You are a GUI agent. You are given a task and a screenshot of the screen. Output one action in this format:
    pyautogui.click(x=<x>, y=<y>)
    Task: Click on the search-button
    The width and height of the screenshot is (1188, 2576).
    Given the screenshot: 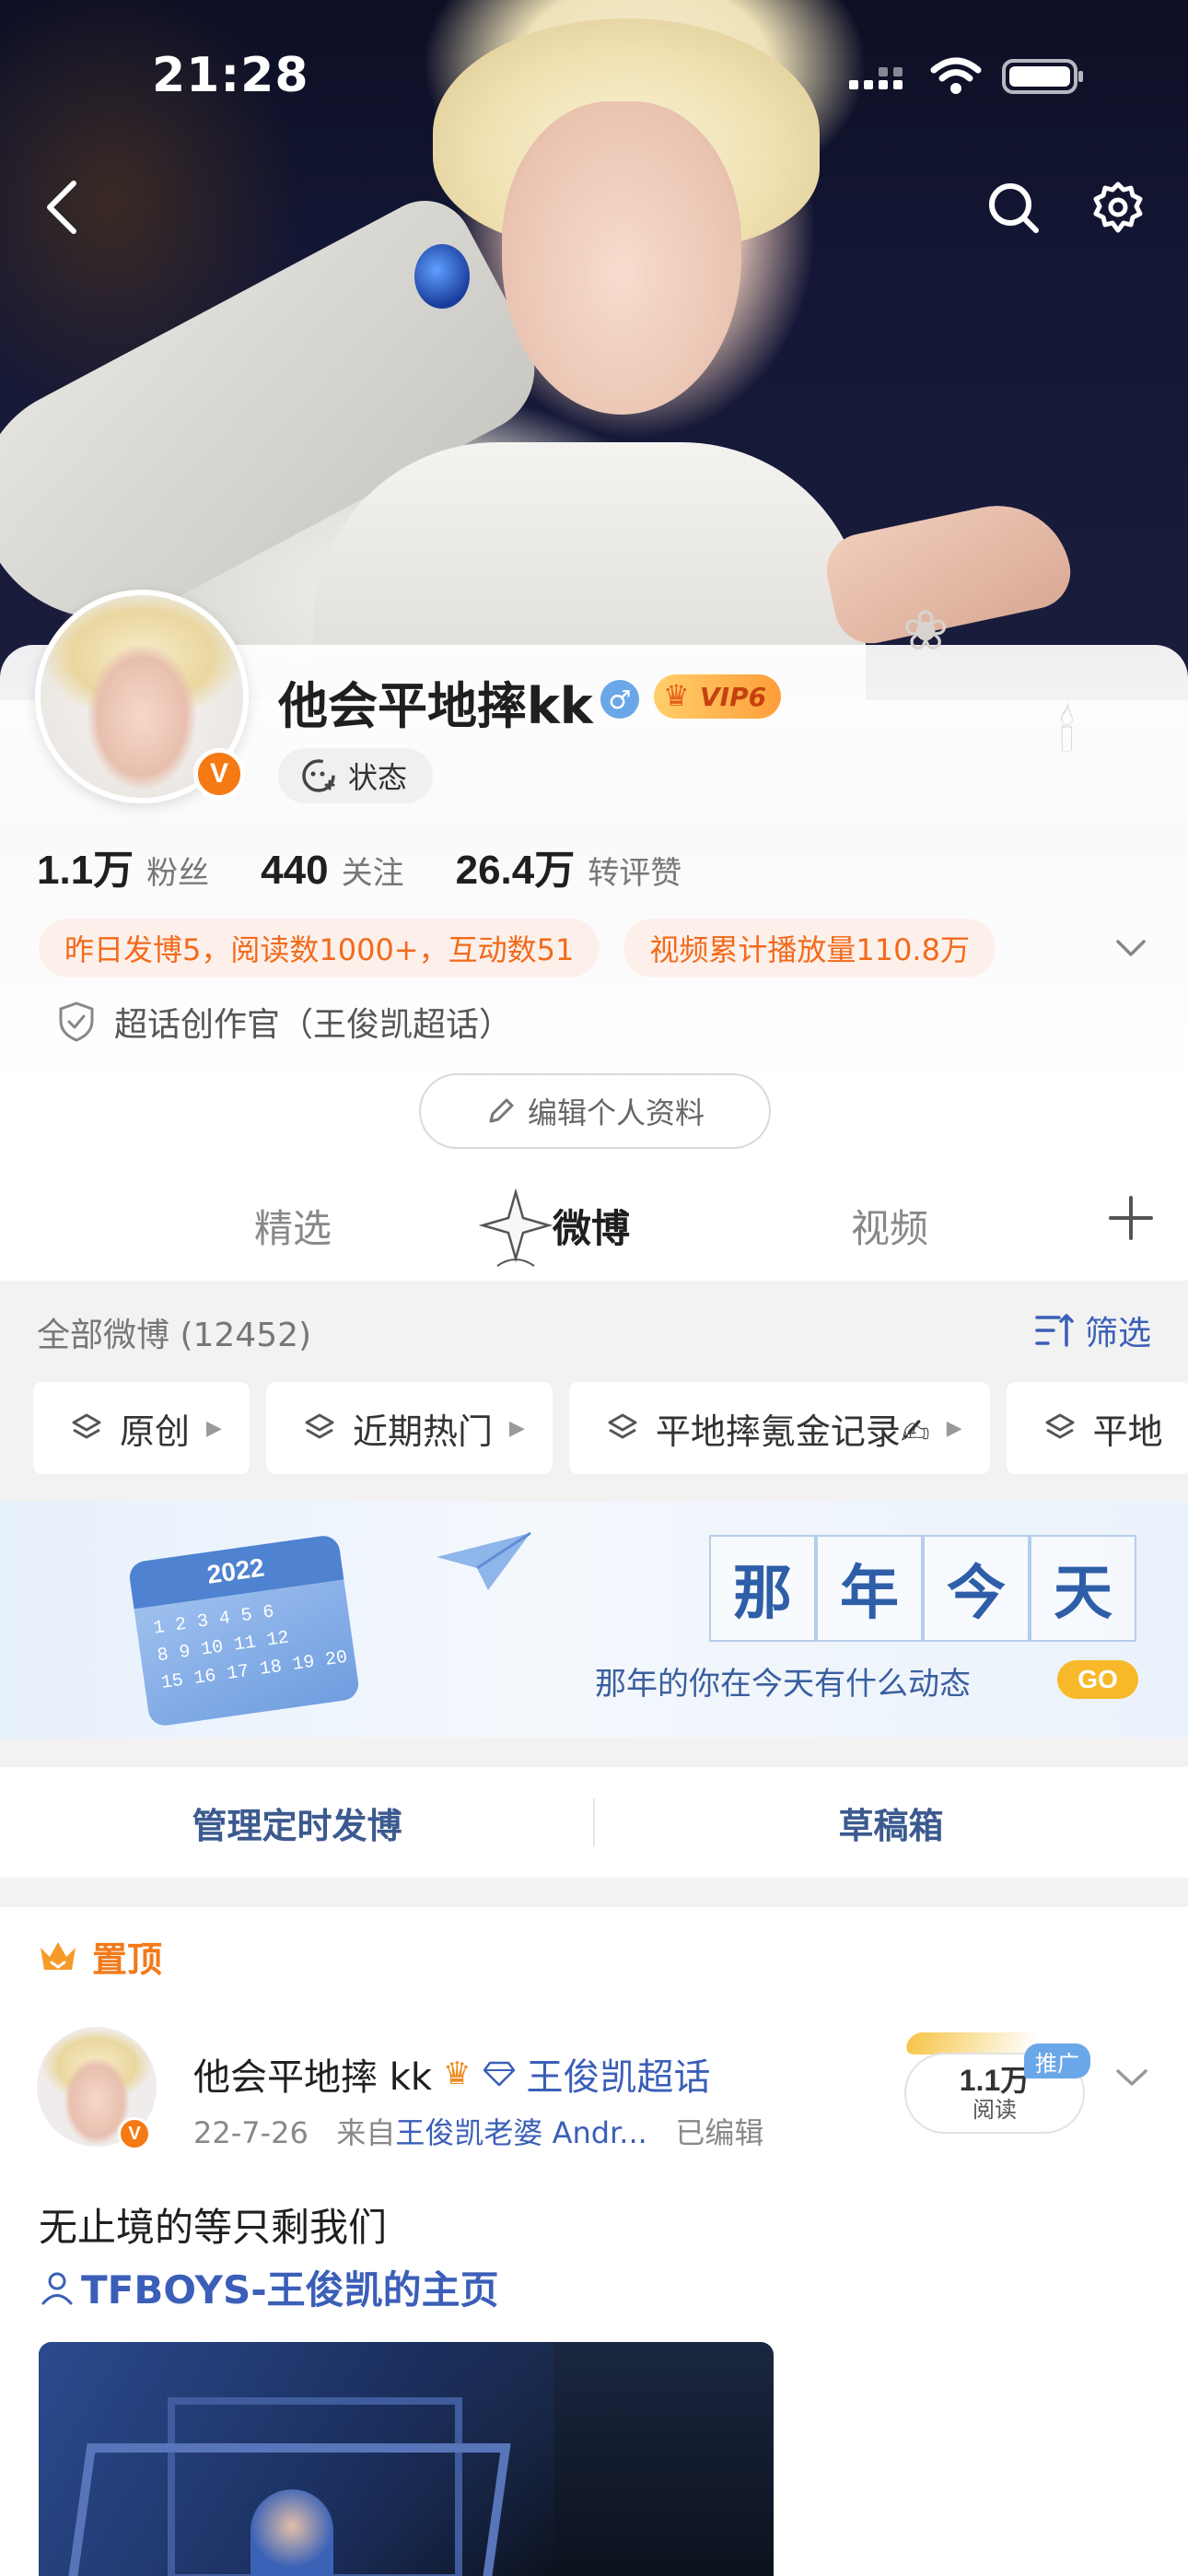 What is the action you would take?
    pyautogui.click(x=1014, y=208)
    